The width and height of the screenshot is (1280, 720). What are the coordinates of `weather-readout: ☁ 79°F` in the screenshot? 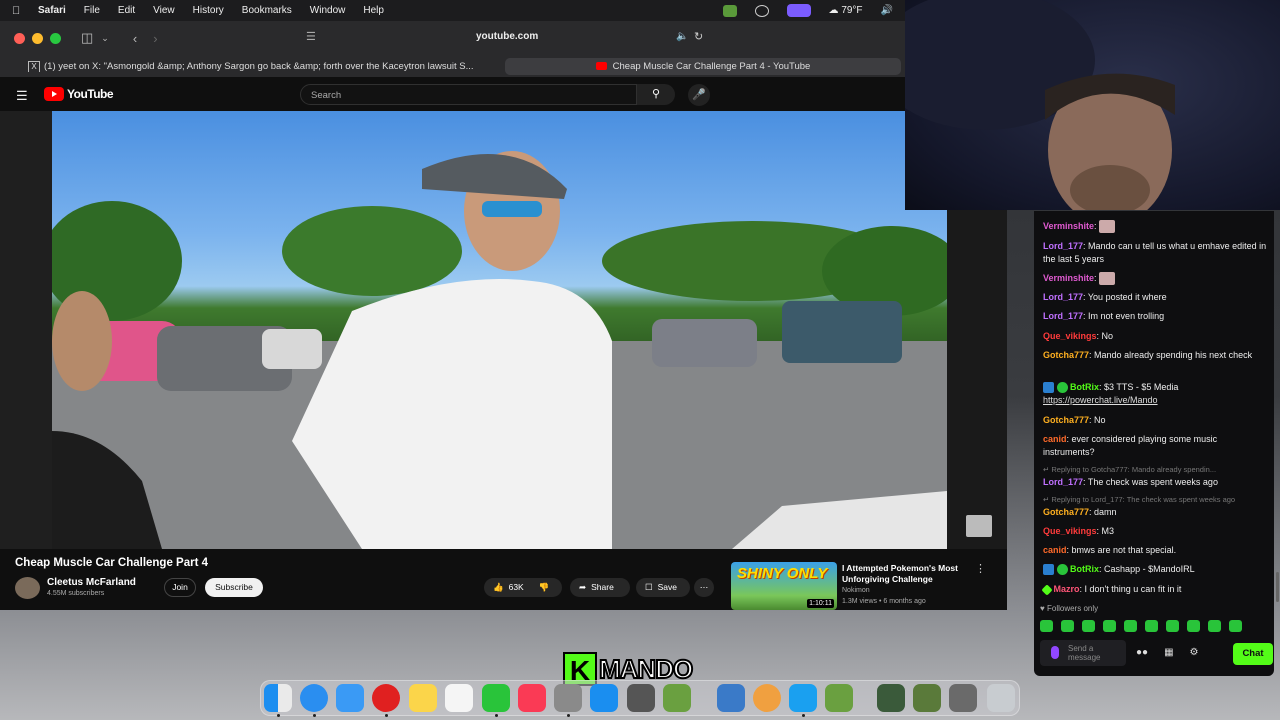 It's located at (846, 10).